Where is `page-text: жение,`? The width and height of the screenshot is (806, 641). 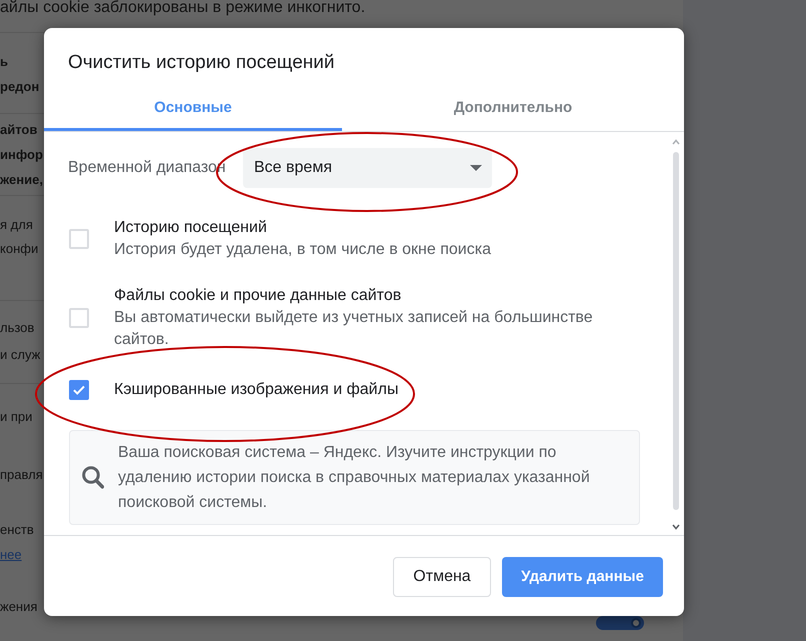 page-text: жение, is located at coordinates (21, 180).